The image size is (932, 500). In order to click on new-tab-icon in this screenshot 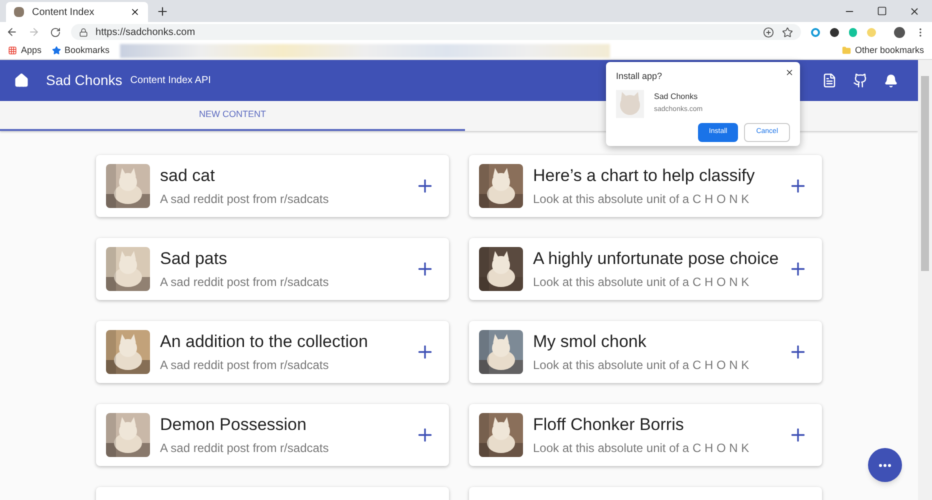, I will do `click(162, 11)`.